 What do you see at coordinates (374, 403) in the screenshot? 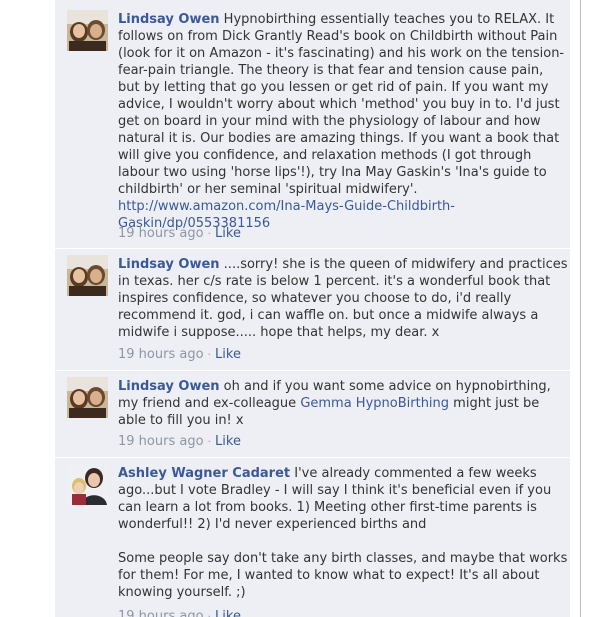
I see `tagged-page-link: Gemma HypnoBirthing` at bounding box center [374, 403].